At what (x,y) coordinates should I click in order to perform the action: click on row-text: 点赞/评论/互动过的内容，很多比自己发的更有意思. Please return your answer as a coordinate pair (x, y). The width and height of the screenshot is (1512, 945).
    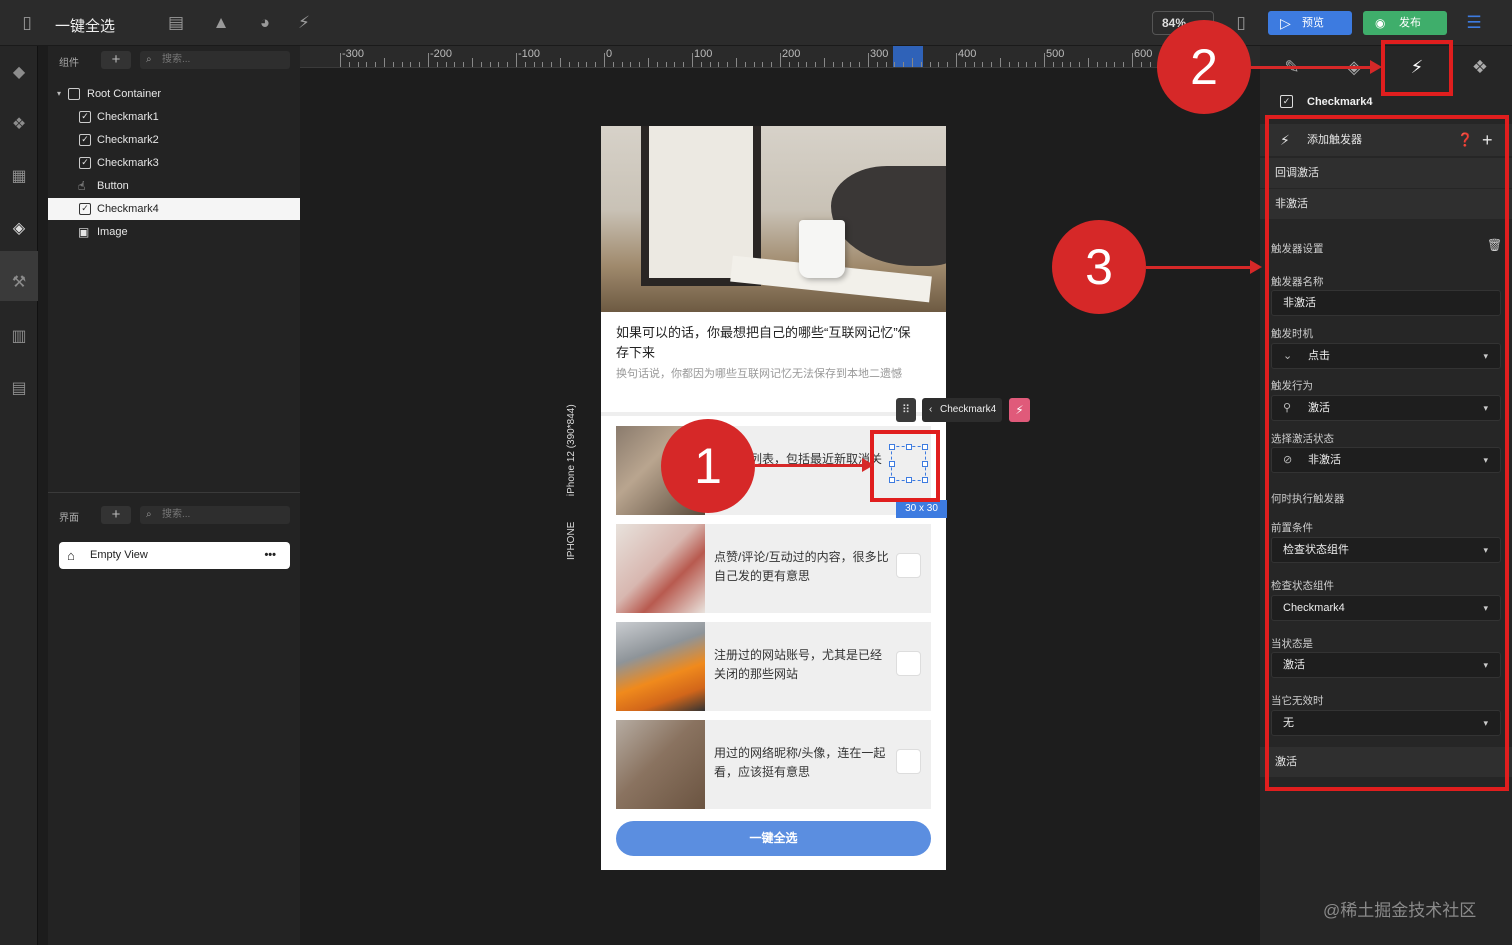
    Looking at the image, I should click on (801, 566).